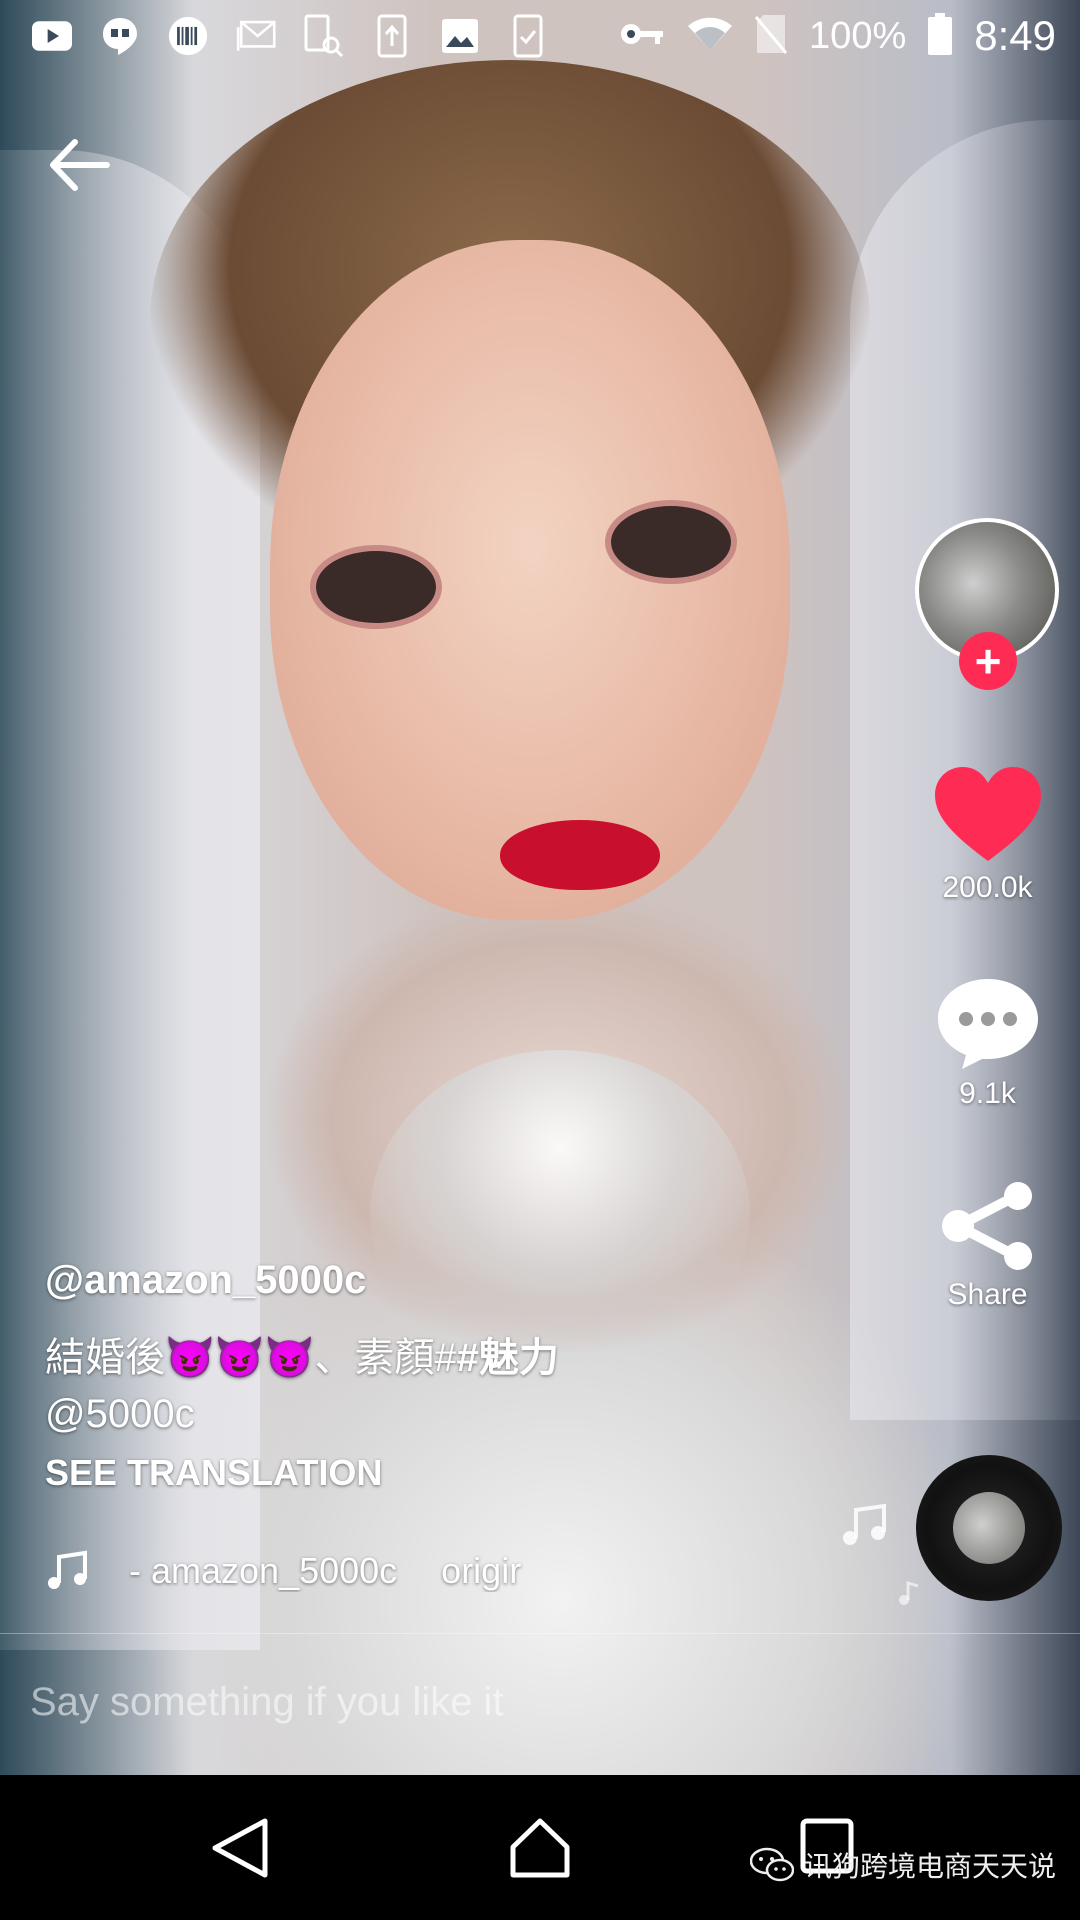  What do you see at coordinates (642, 36) in the screenshot?
I see `key-icon` at bounding box center [642, 36].